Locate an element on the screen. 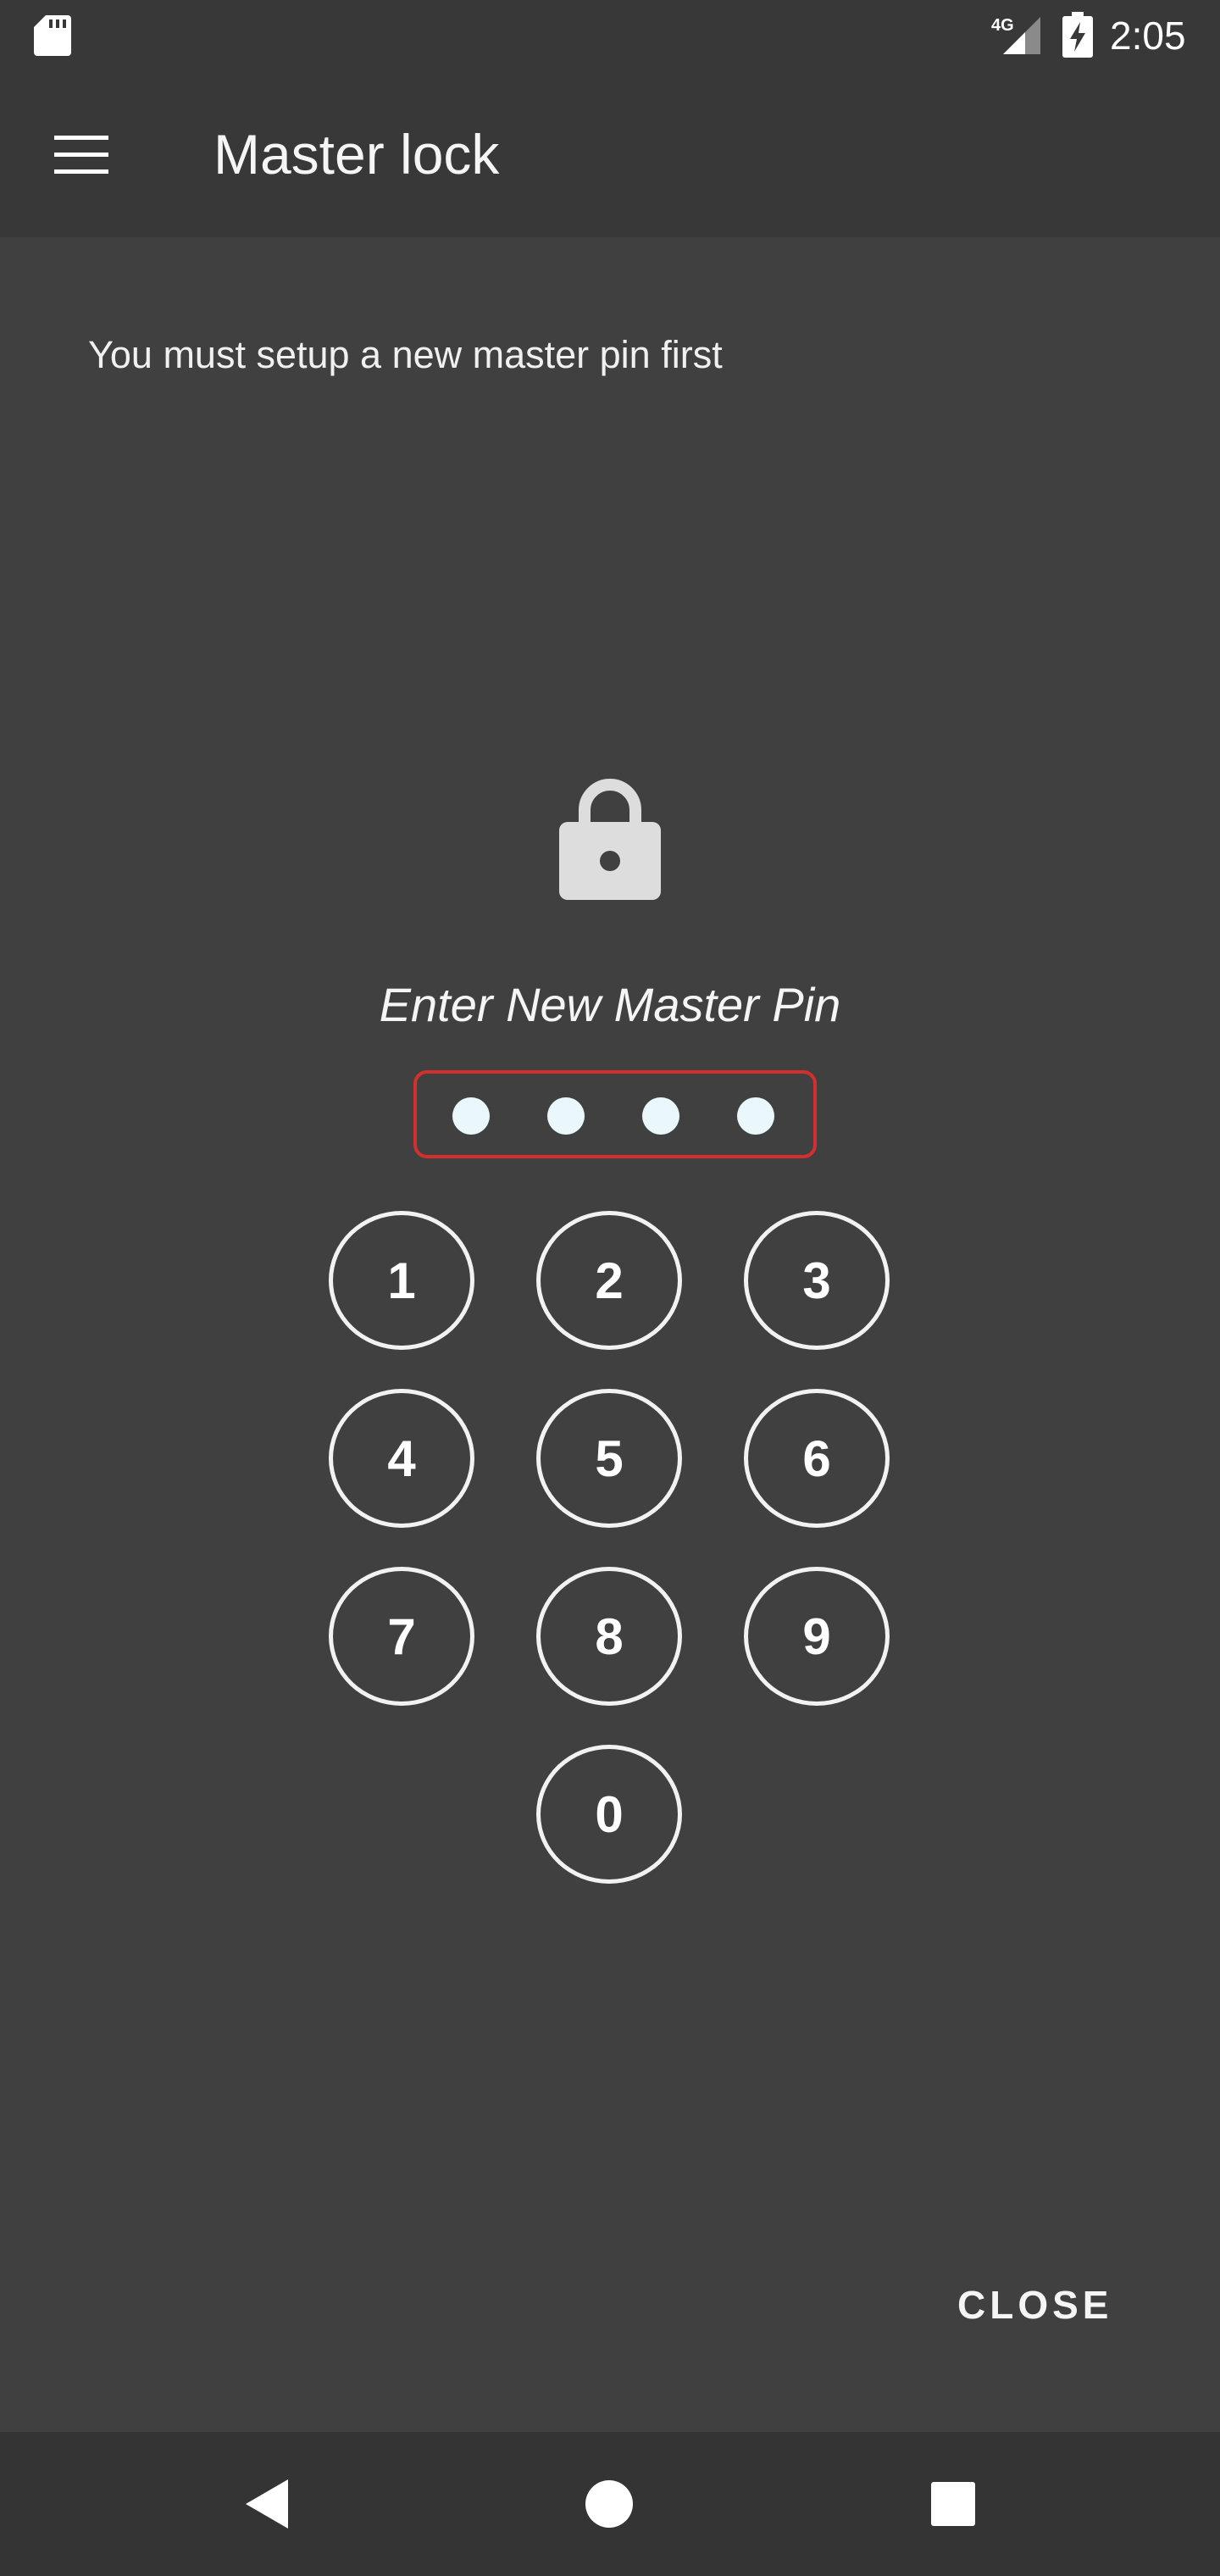 The image size is (1220, 2576). keypad-key-5: 5 is located at coordinates (609, 1458).